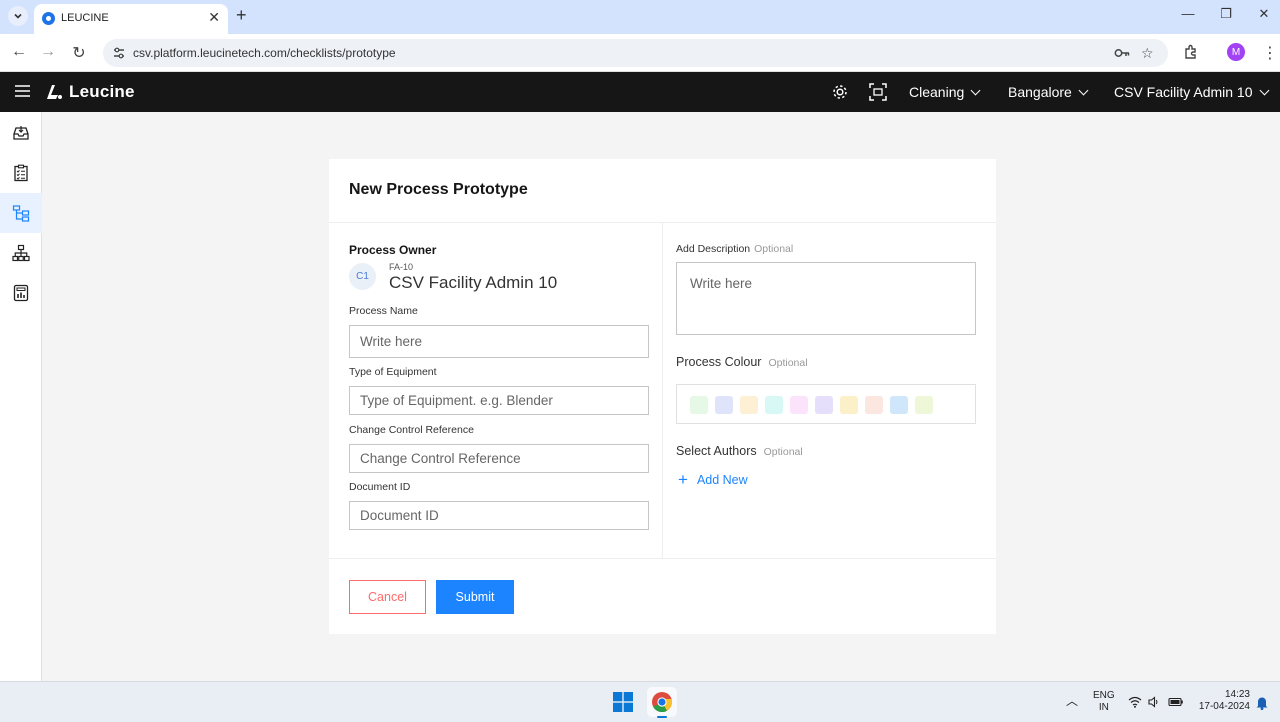  I want to click on hierarchy-icon, so click(21, 253).